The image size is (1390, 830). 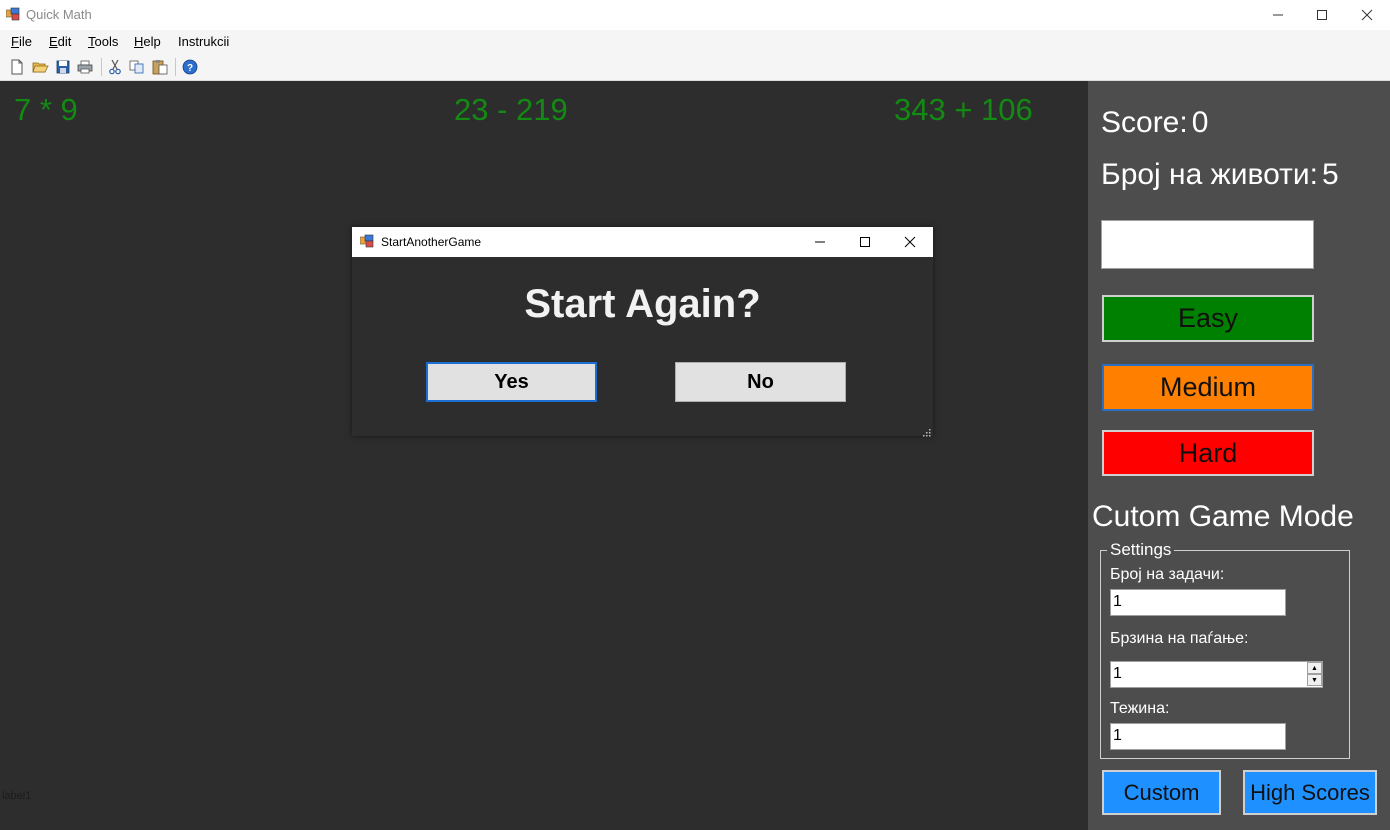 What do you see at coordinates (1207, 244) in the screenshot?
I see `answer-input` at bounding box center [1207, 244].